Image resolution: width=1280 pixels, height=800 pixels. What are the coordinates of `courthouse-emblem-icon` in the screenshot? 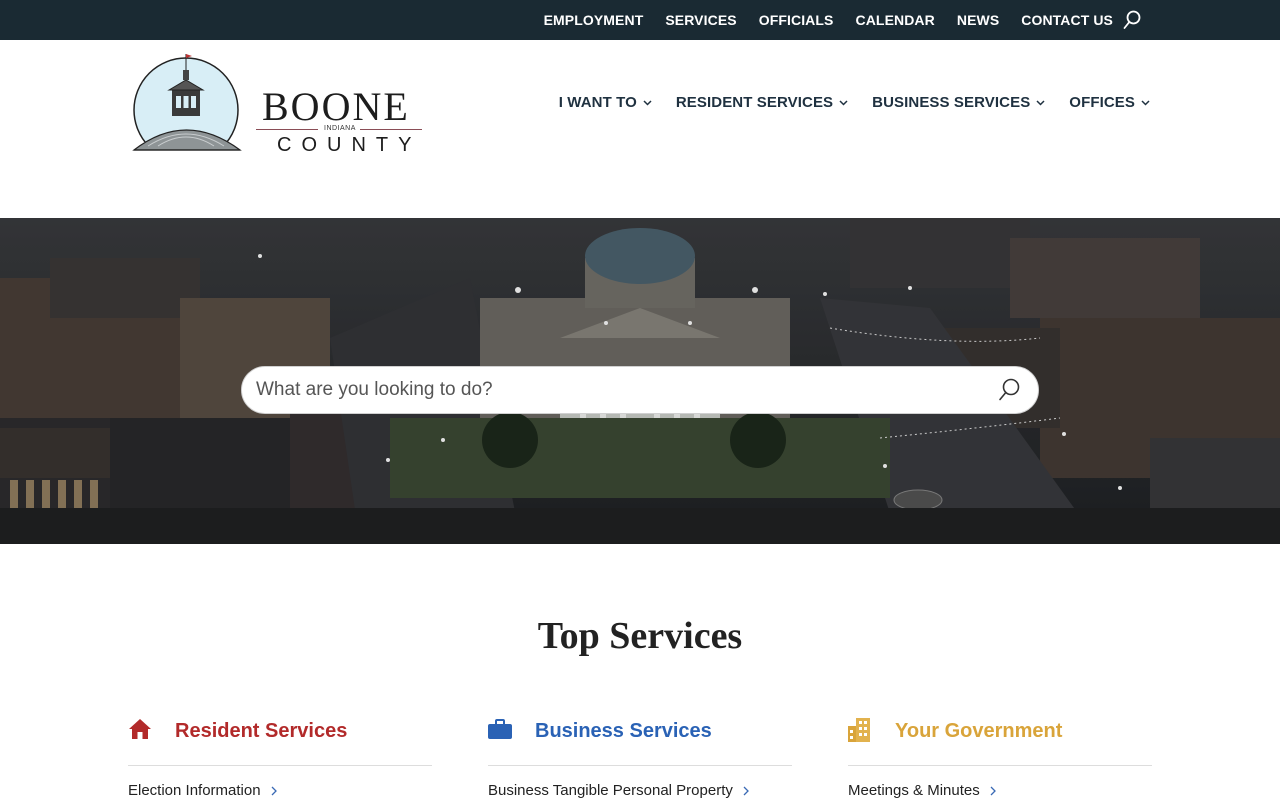 It's located at (193, 108).